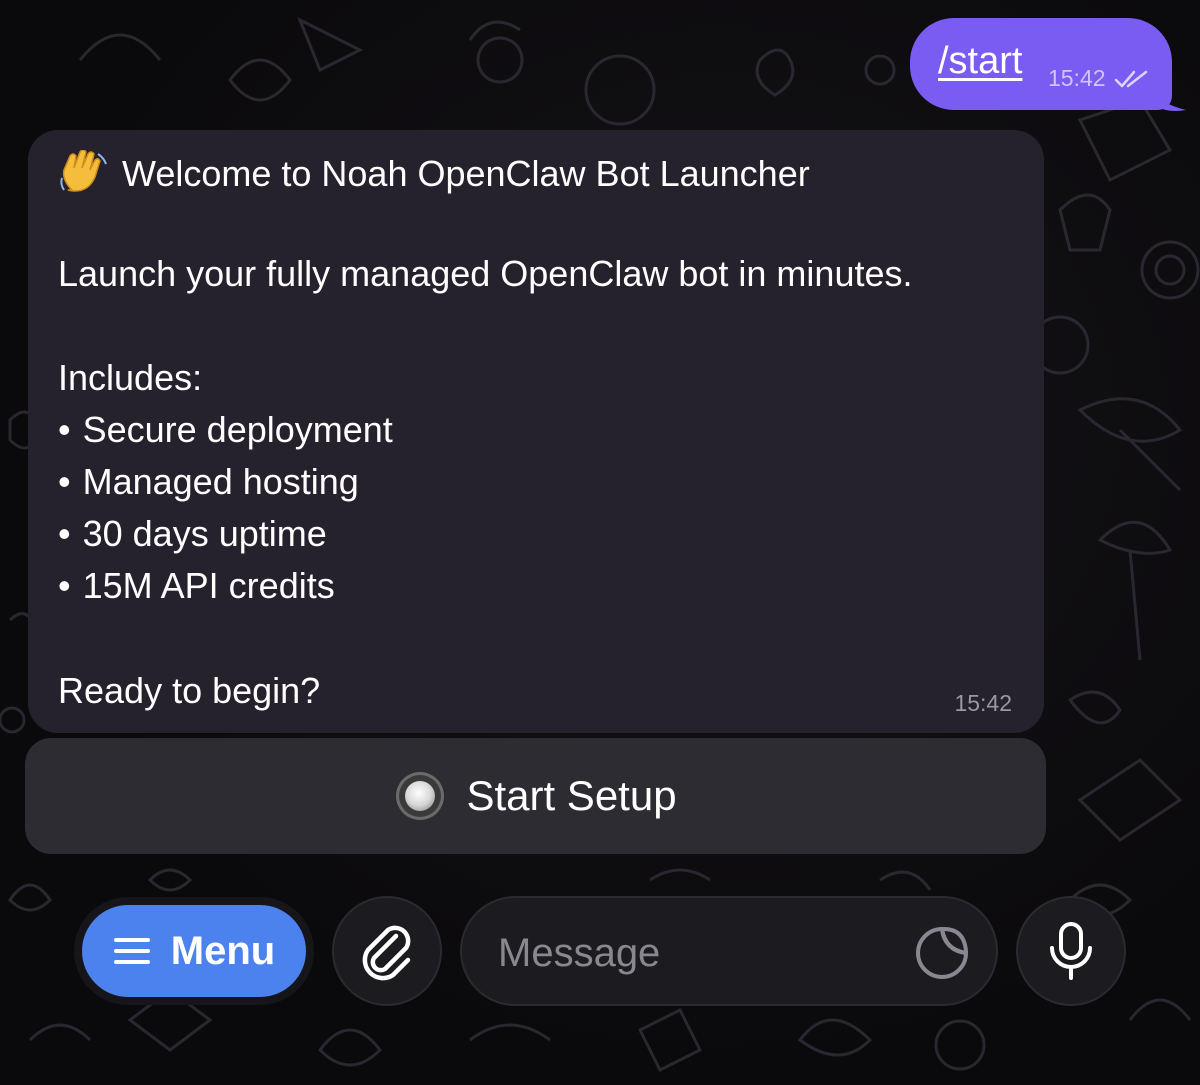  Describe the element at coordinates (83, 171) in the screenshot. I see `waving-hand-icon` at that location.